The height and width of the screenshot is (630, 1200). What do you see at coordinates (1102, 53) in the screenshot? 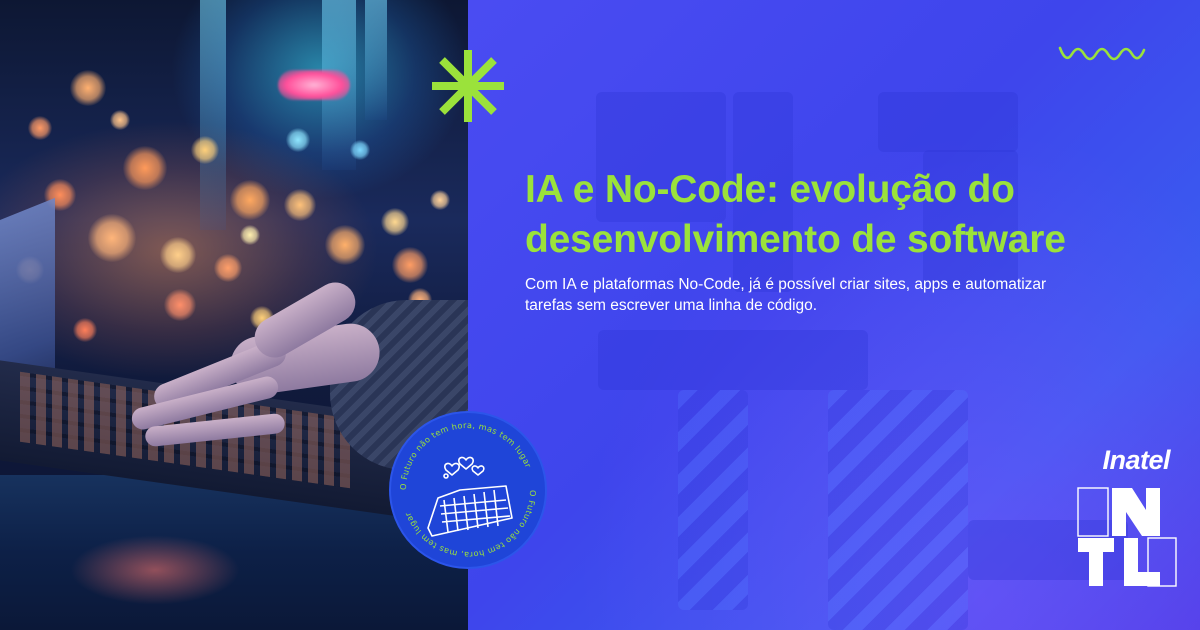
I see `wave-icon` at bounding box center [1102, 53].